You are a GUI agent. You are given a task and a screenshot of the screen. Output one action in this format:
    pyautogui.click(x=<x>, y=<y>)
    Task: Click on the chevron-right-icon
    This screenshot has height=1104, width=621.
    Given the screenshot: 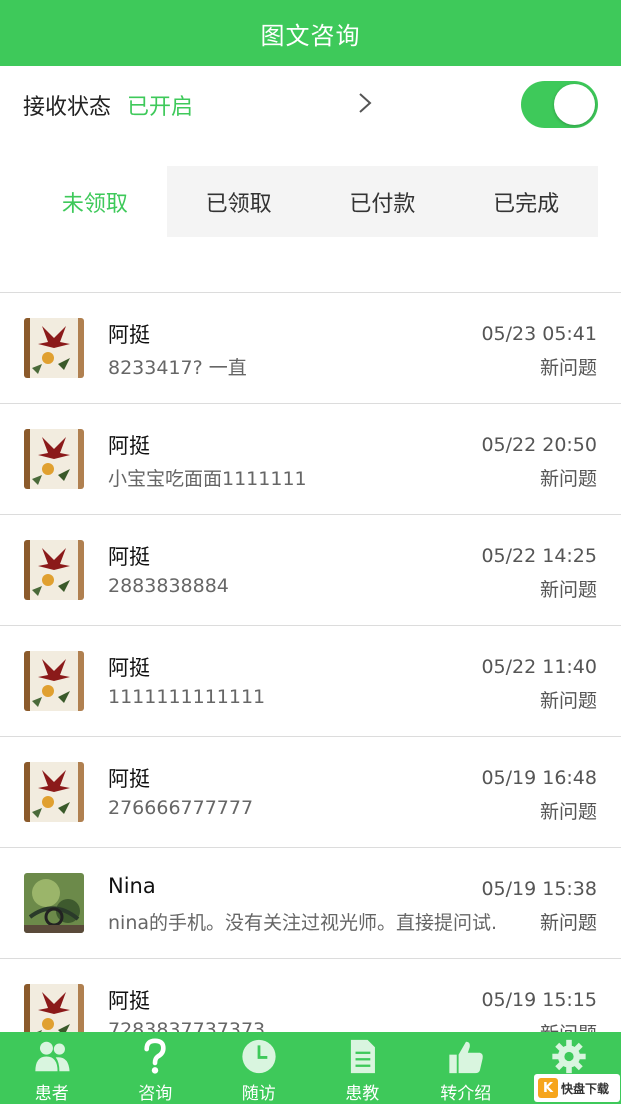 What is the action you would take?
    pyautogui.click(x=366, y=103)
    